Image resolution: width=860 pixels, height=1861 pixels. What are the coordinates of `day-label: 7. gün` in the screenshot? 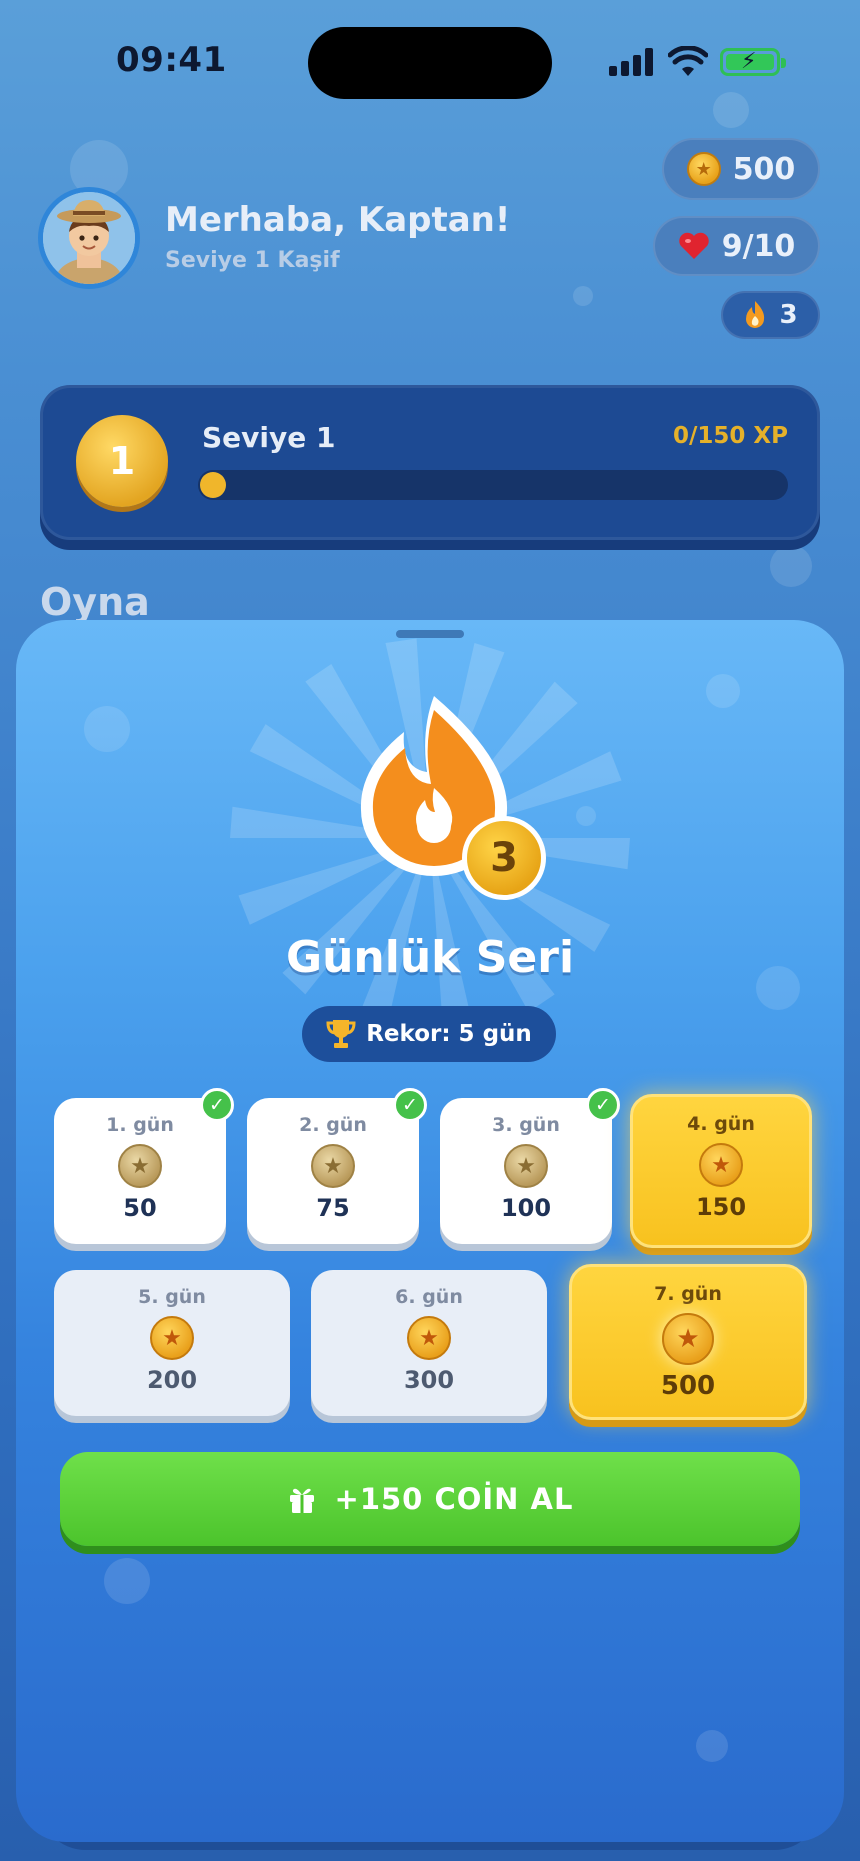 It's located at (688, 1294).